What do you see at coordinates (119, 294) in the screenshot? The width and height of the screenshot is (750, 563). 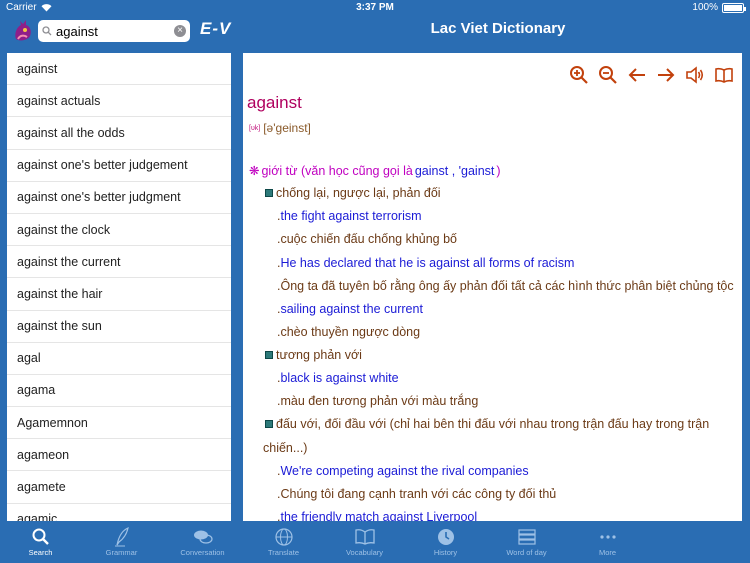 I see `word-list-item: against the hair` at bounding box center [119, 294].